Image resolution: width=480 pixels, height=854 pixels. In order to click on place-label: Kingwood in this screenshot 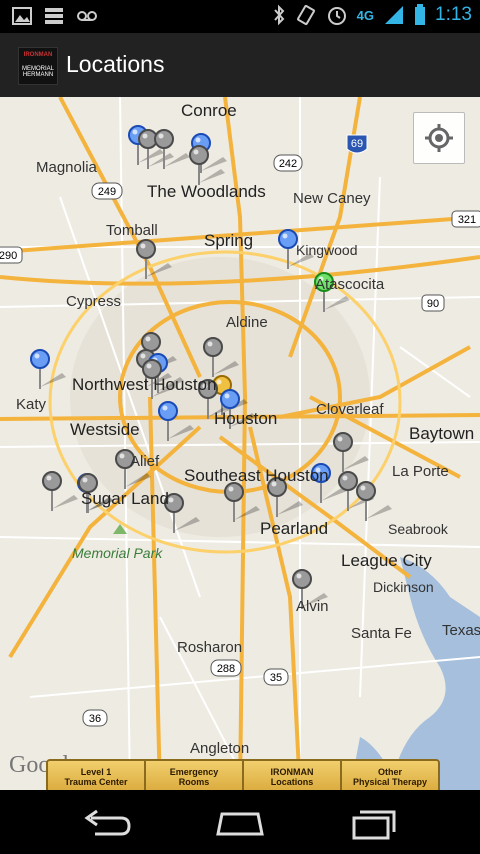, I will do `click(327, 250)`.